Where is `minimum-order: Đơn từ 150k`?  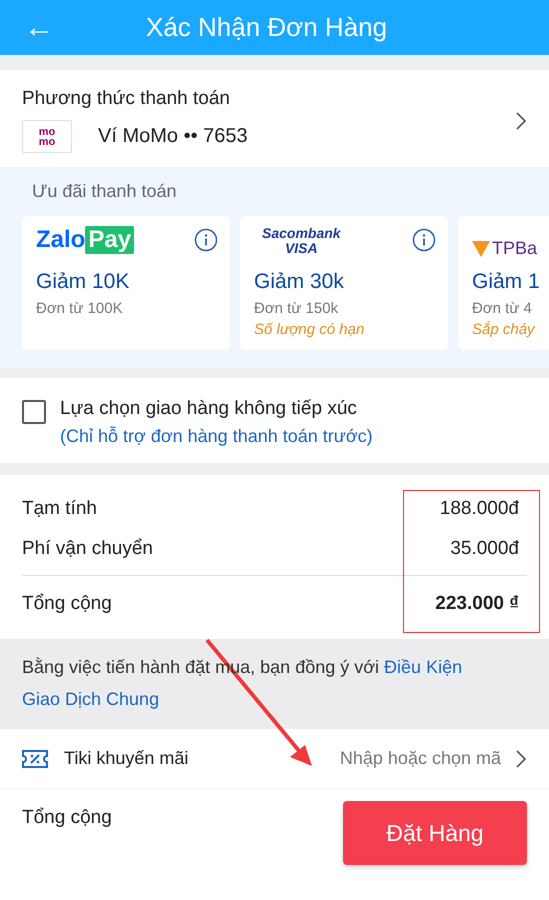 minimum-order: Đơn từ 150k is located at coordinates (297, 308).